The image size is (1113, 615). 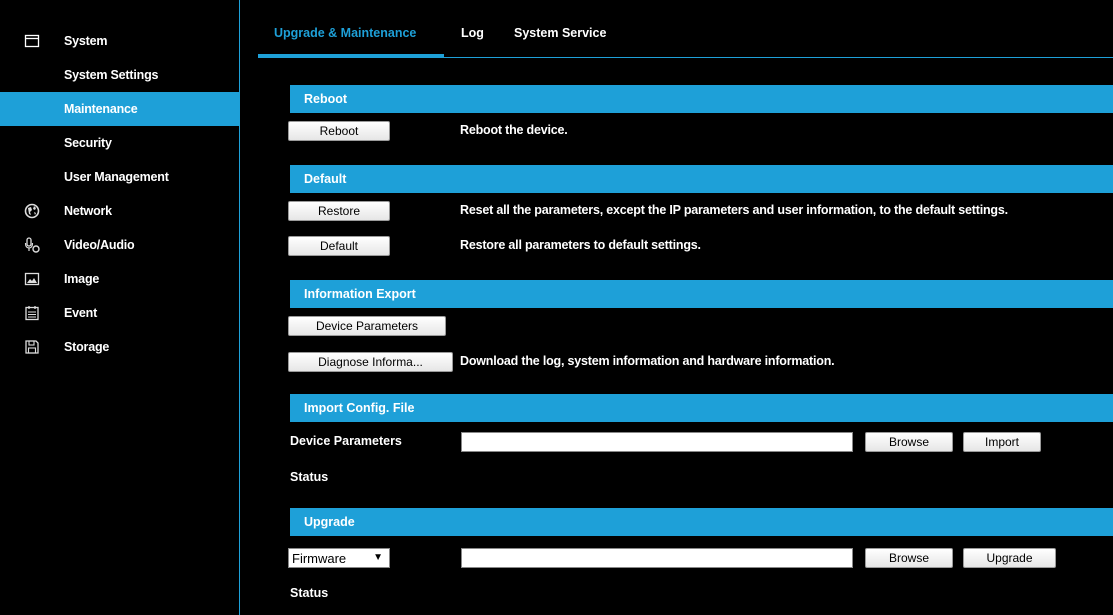 I want to click on upgrade-browse-button: Browse, so click(x=909, y=558).